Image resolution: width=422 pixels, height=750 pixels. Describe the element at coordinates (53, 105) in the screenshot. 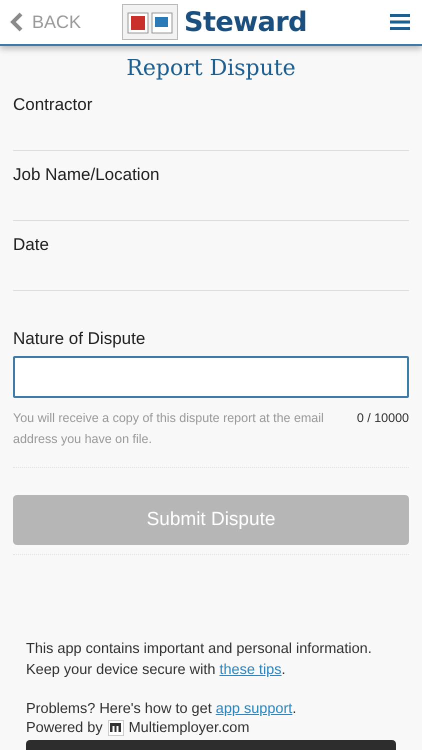

I see `field-label: Contractor` at that location.